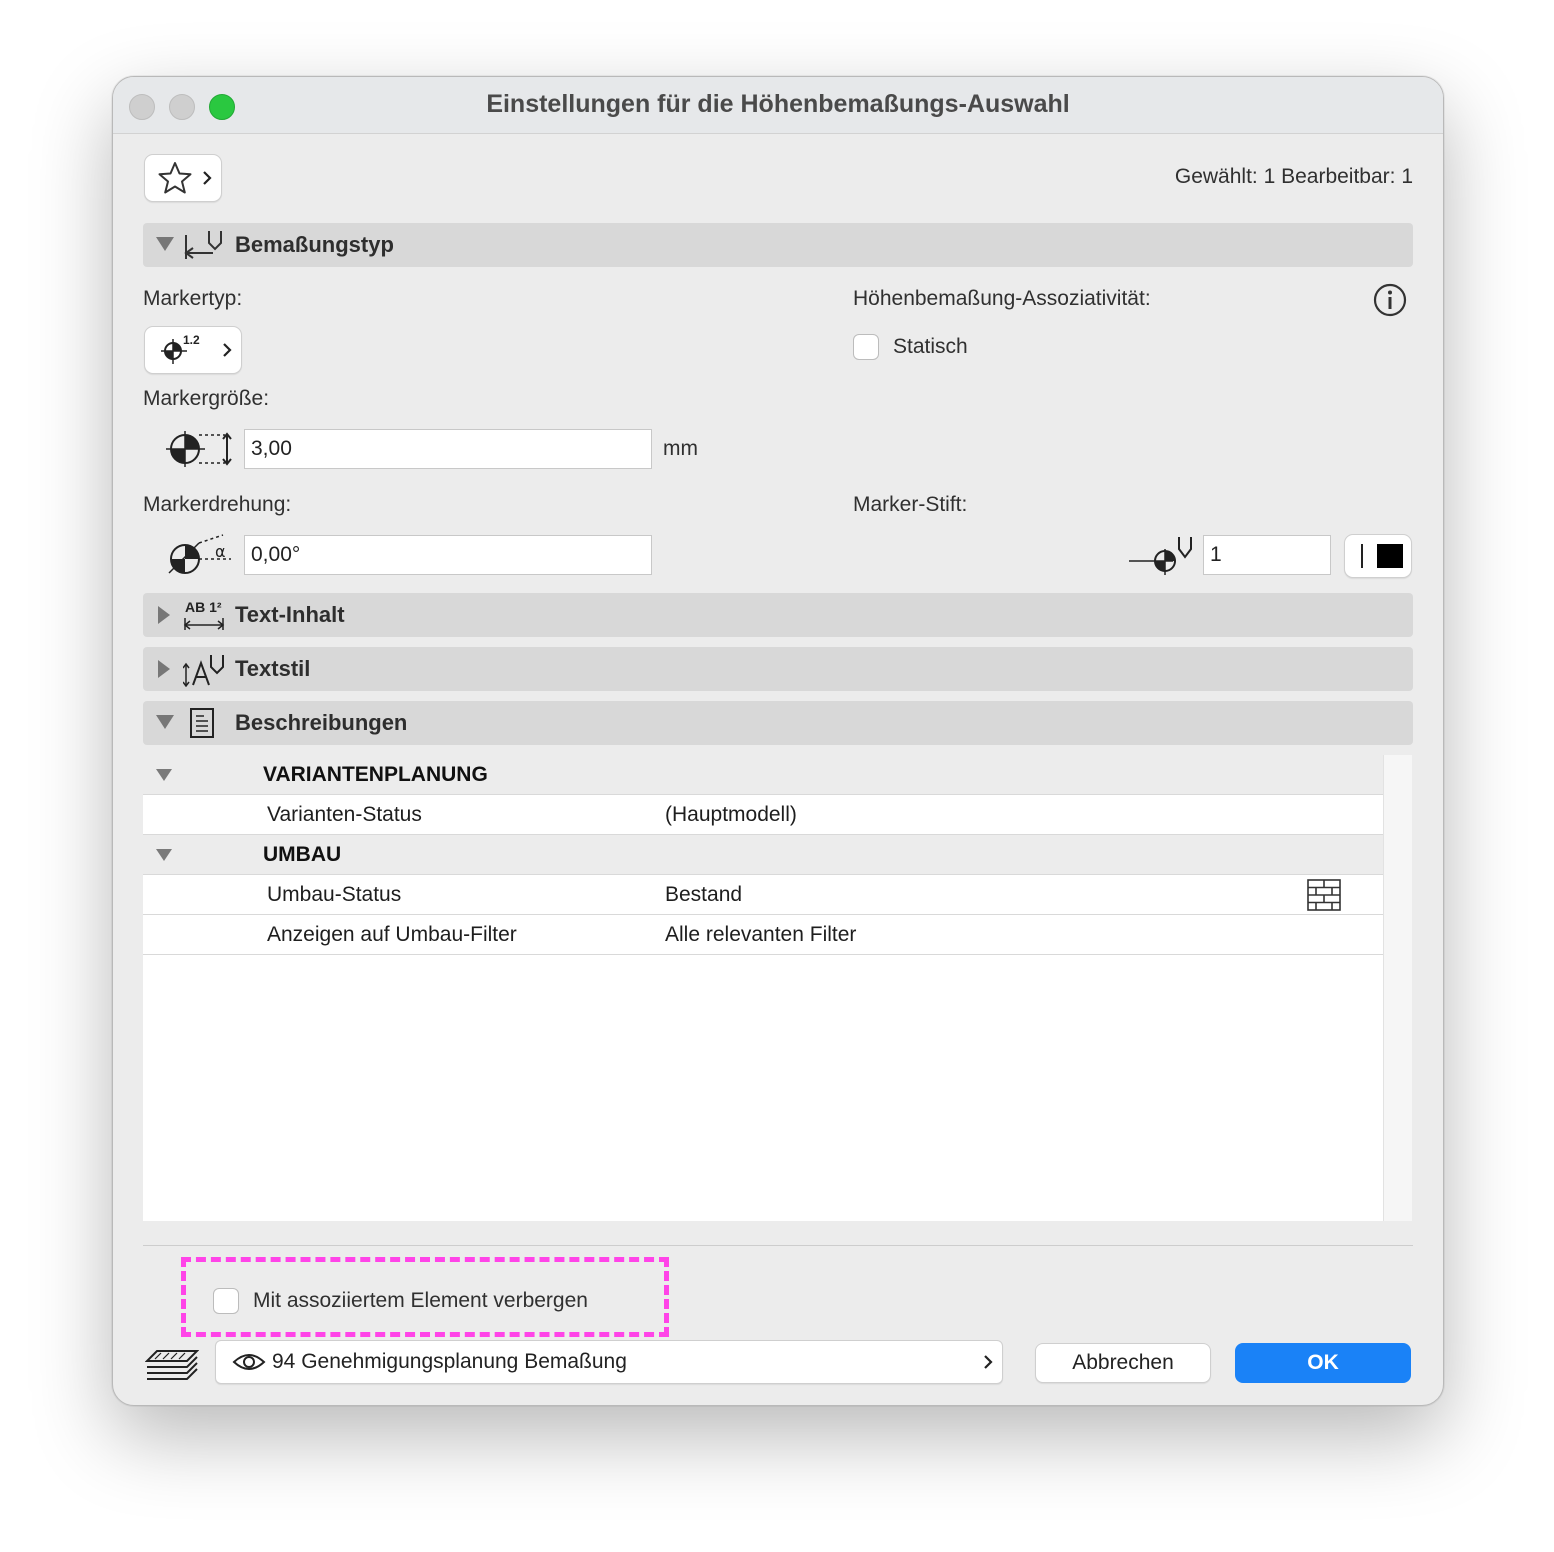  What do you see at coordinates (204, 624) in the screenshot?
I see `text-content-icon` at bounding box center [204, 624].